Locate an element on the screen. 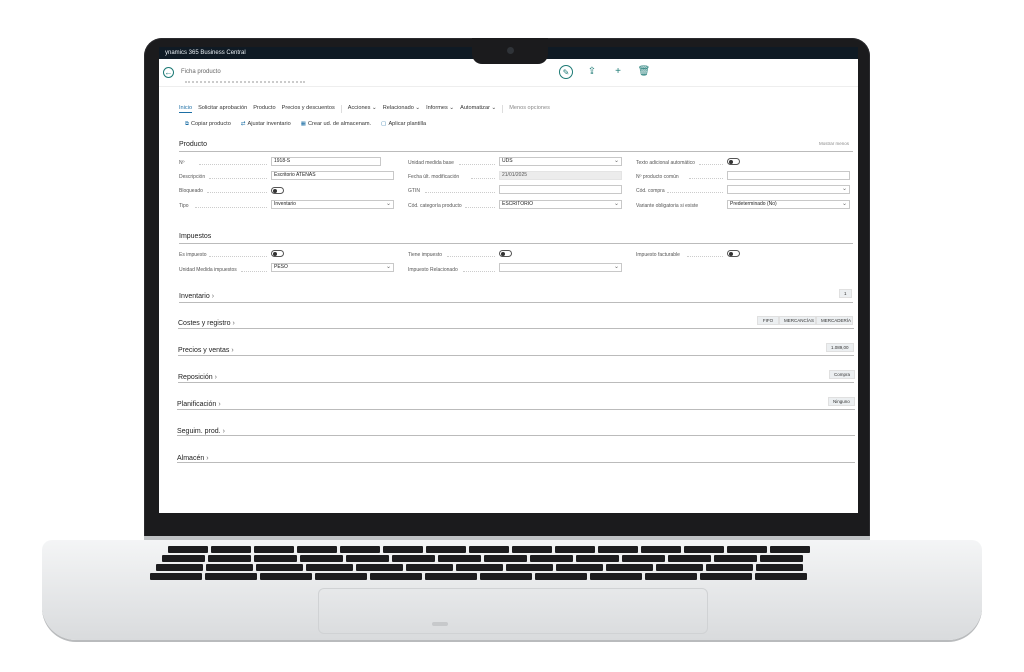 The image size is (1024, 672). edit-icon: ✎ is located at coordinates (566, 72).